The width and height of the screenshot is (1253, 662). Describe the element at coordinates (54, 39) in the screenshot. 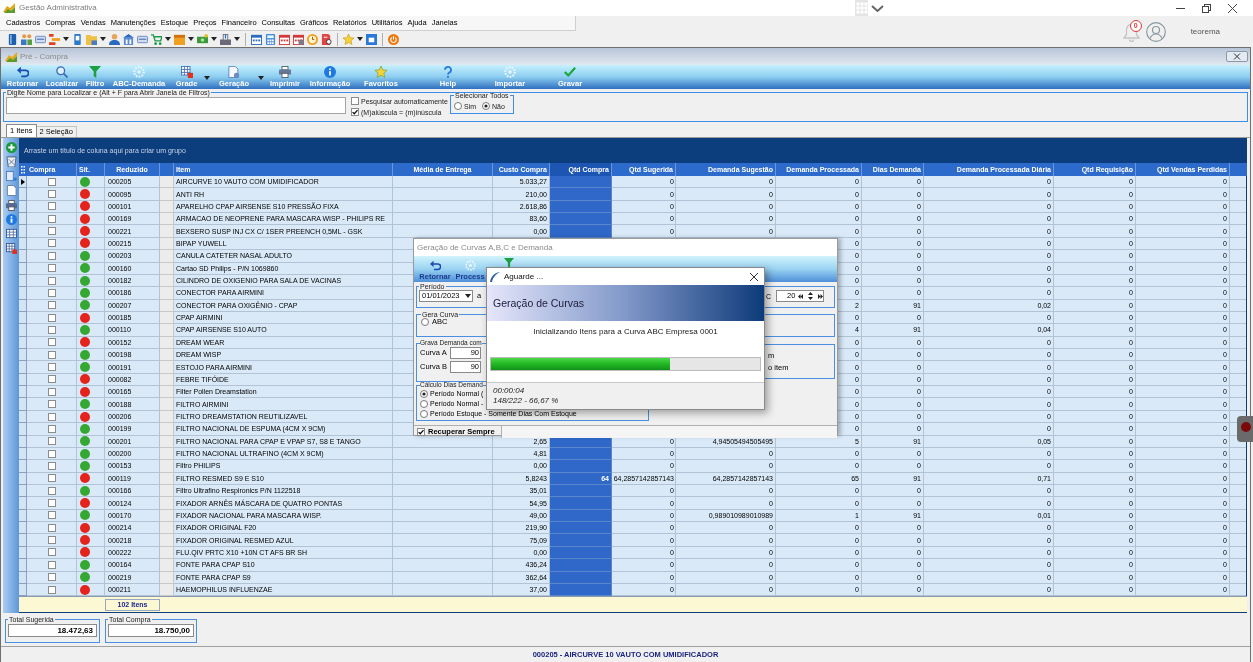

I see `list-icon` at that location.